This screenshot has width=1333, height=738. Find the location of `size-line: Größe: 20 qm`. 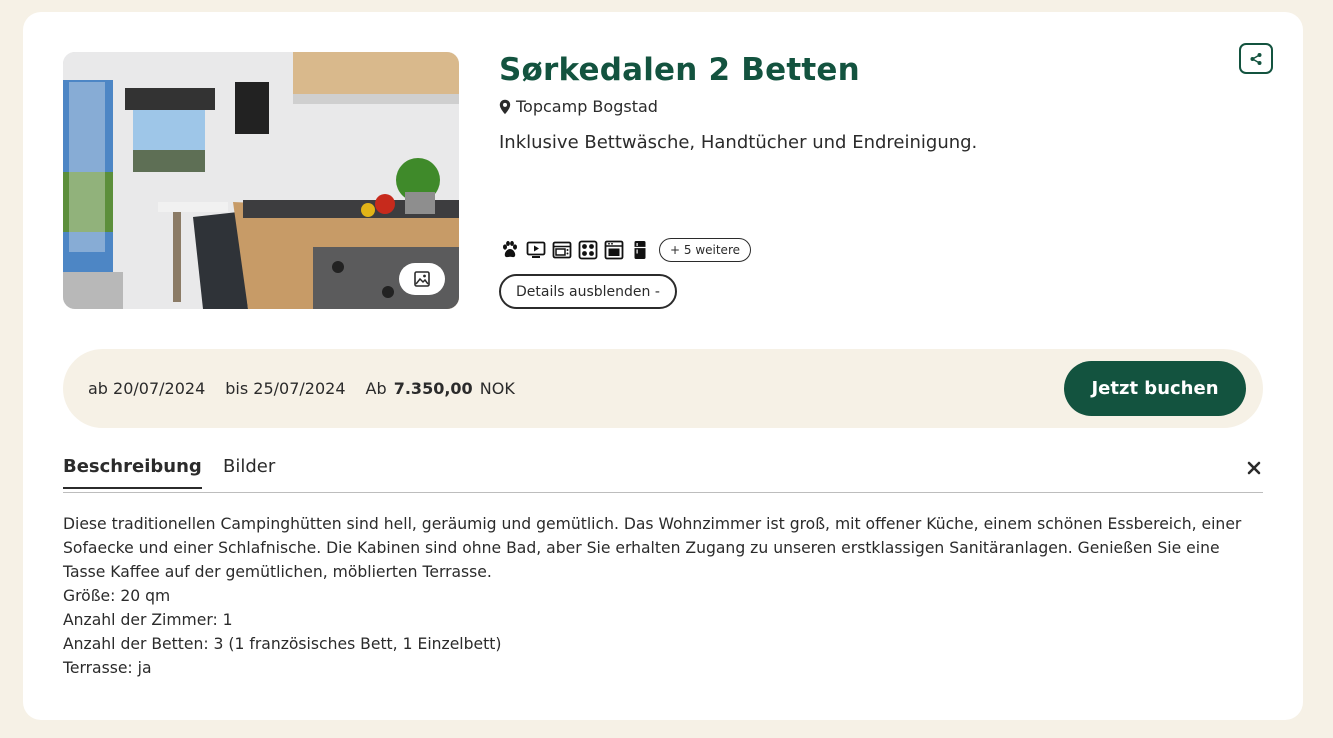

size-line: Größe: 20 qm is located at coordinates (117, 596).